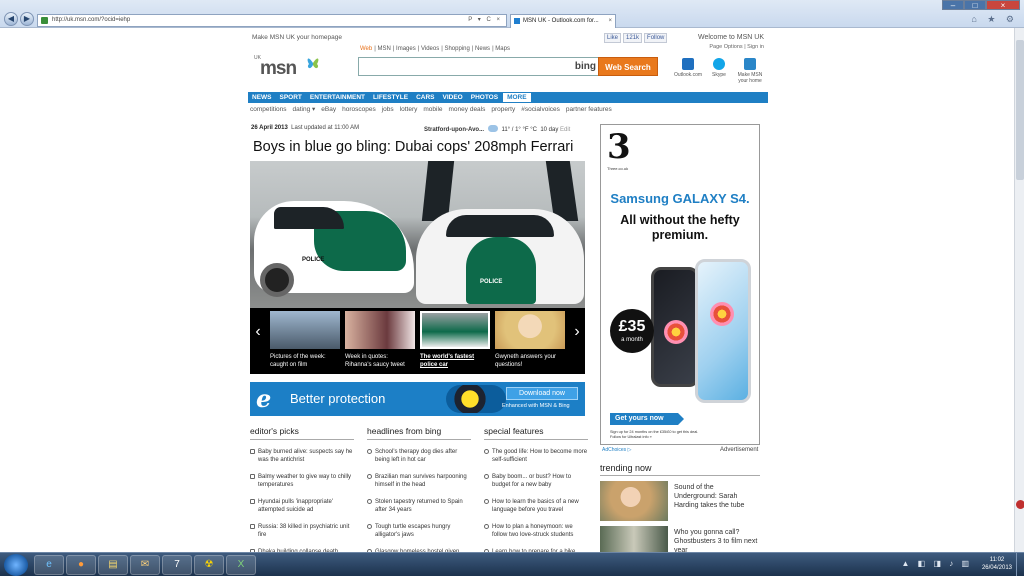  I want to click on search-tab-images: Images, so click(406, 49).